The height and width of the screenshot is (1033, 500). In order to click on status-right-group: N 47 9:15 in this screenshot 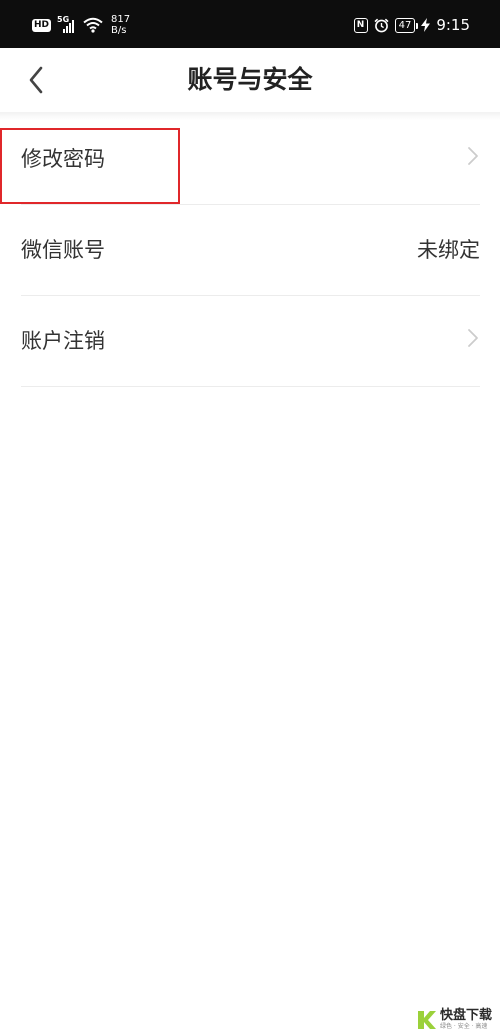, I will do `click(411, 25)`.